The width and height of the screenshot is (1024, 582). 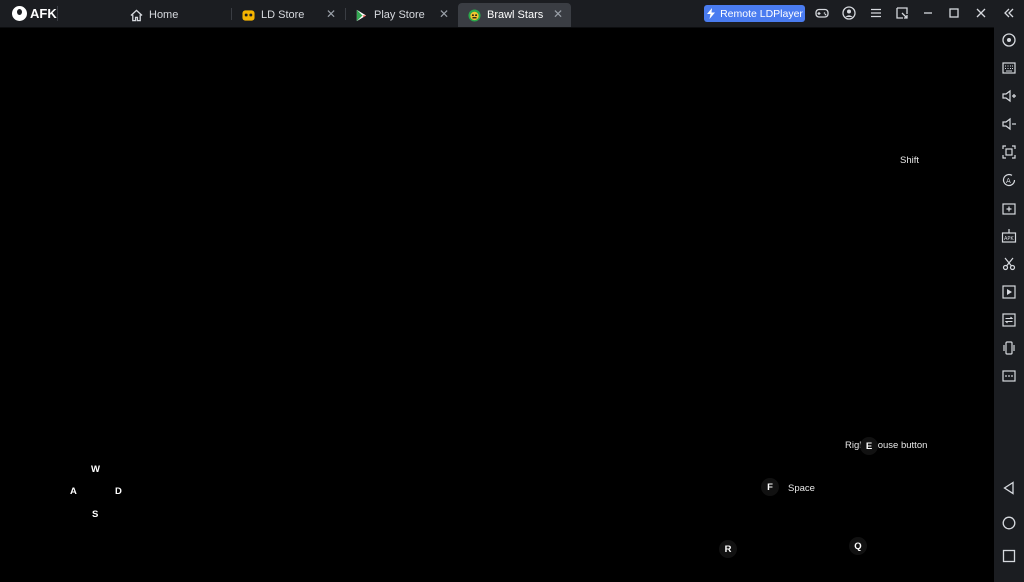 I want to click on maximize-icon, so click(x=954, y=13).